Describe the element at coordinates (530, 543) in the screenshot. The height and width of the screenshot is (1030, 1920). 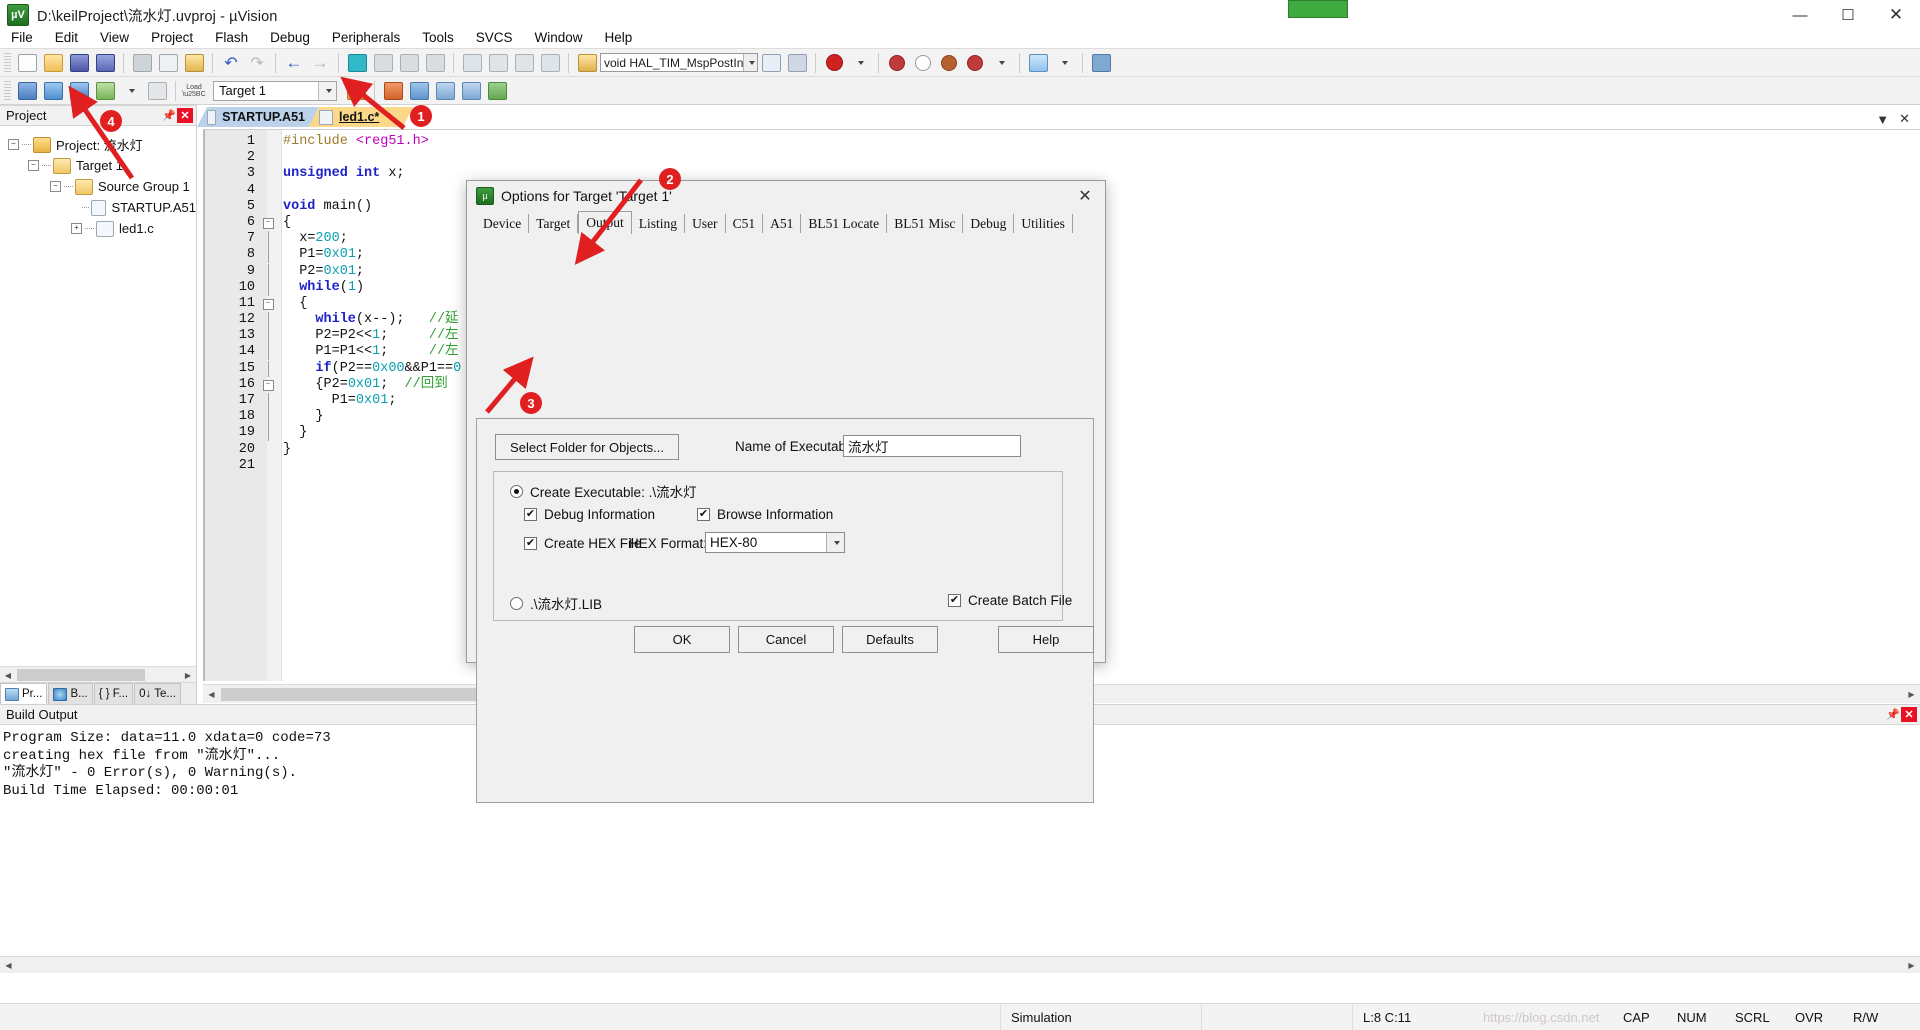
I see `create-hex-file-checkbox: ✔` at that location.